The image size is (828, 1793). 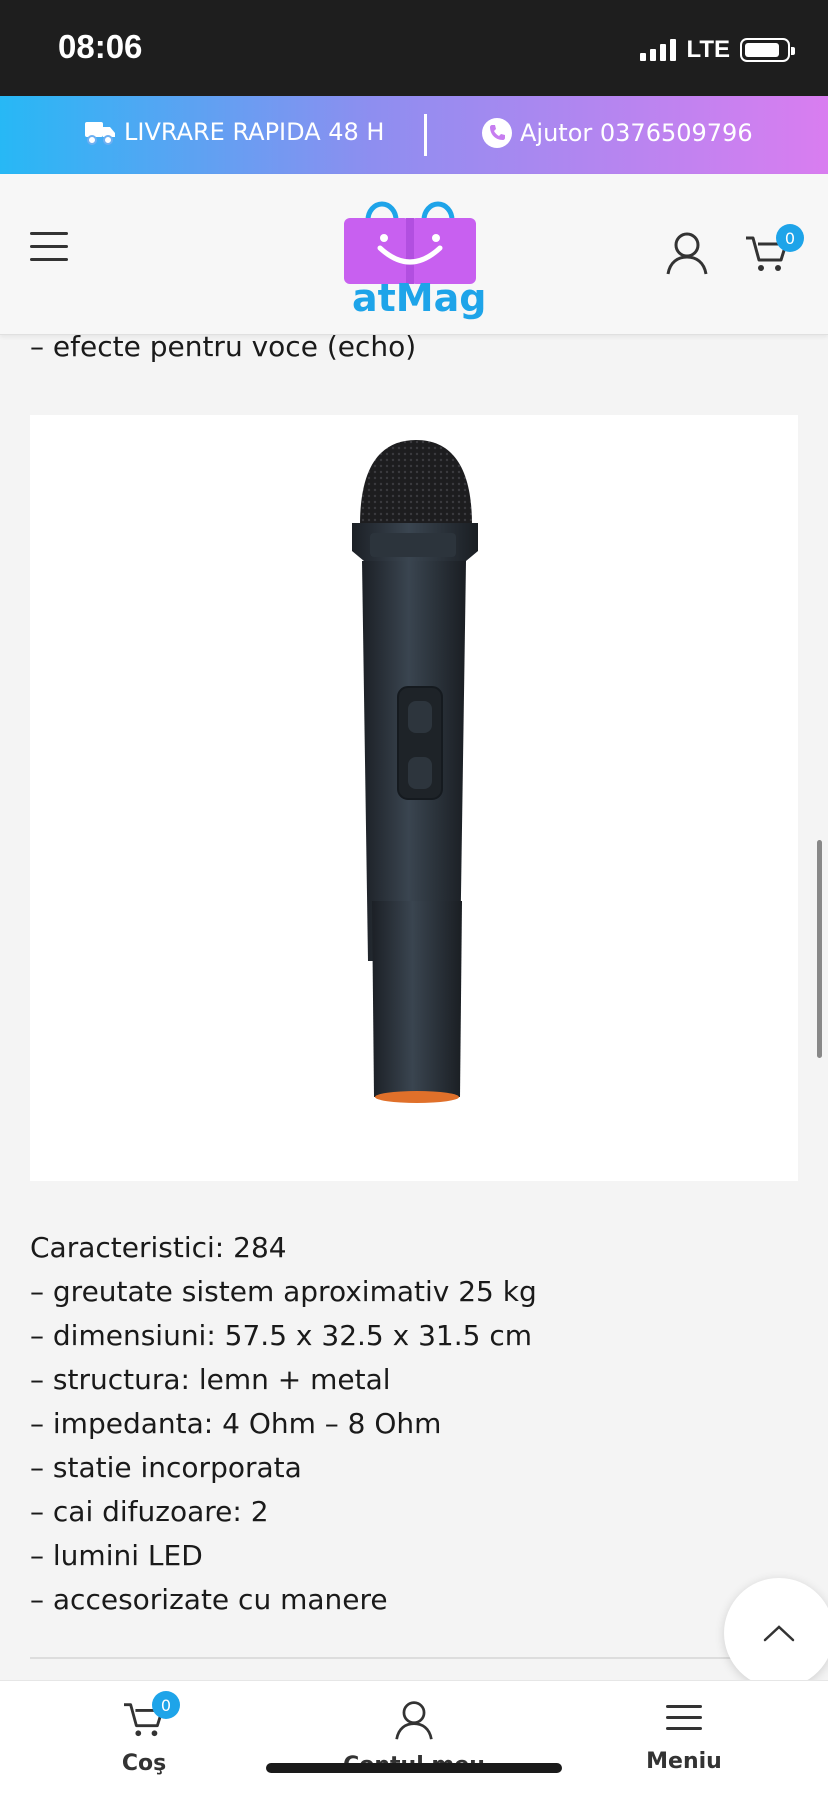 I want to click on nav-menu: Meniu, so click(x=684, y=1736).